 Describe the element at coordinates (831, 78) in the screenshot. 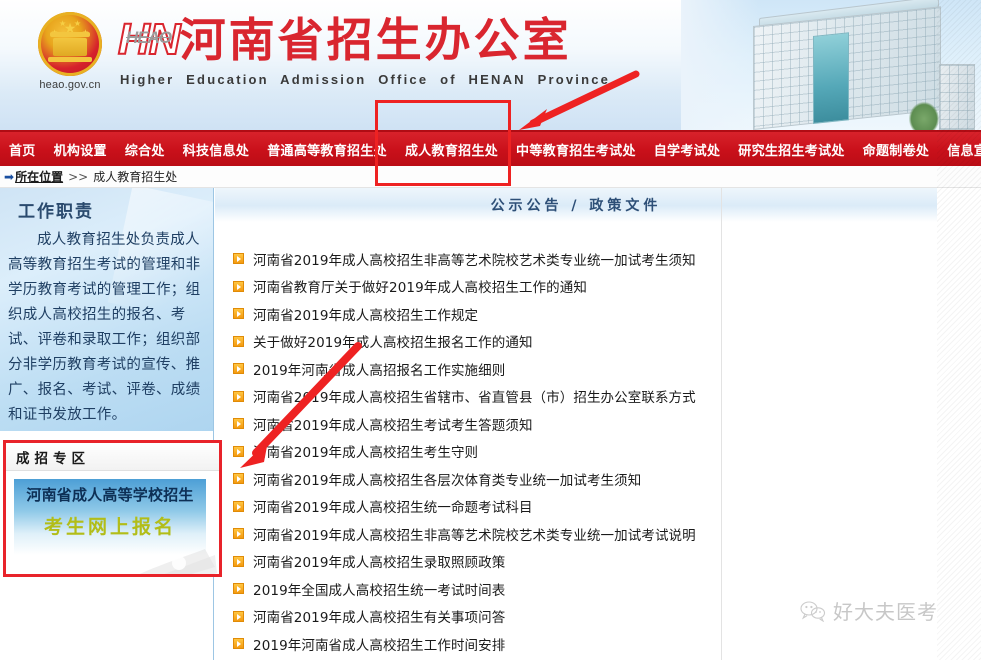

I see `building-glass-facade` at that location.